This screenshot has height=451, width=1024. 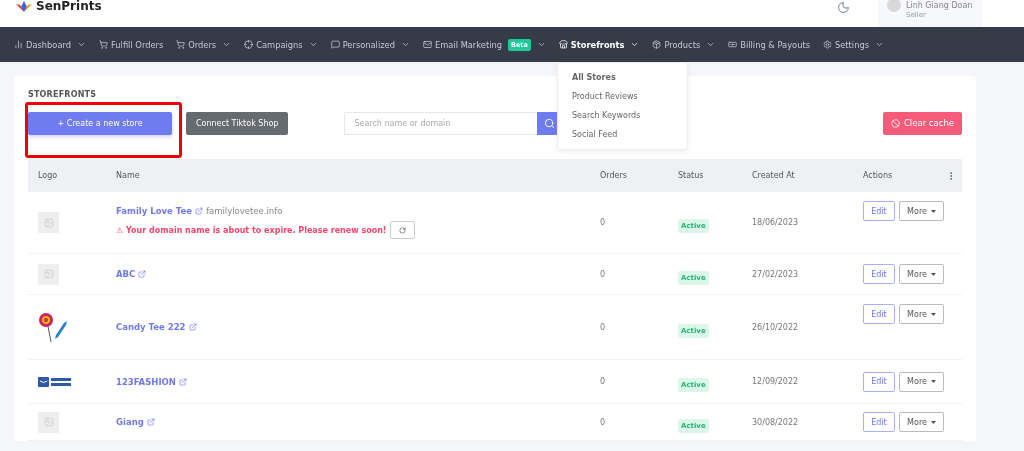 What do you see at coordinates (776, 422) in the screenshot?
I see `created-date: 30/08/2022` at bounding box center [776, 422].